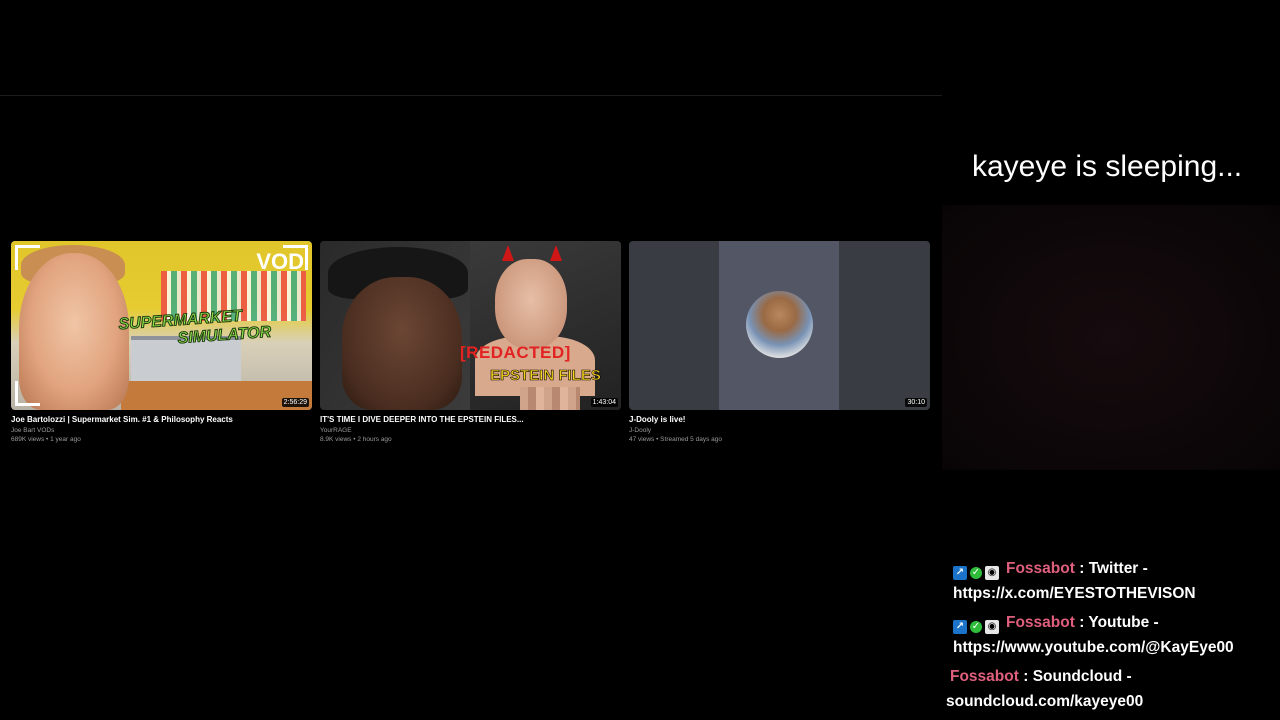  What do you see at coordinates (1074, 593) in the screenshot?
I see `chat-link: https://x.com/EYESTOTHEVISON` at bounding box center [1074, 593].